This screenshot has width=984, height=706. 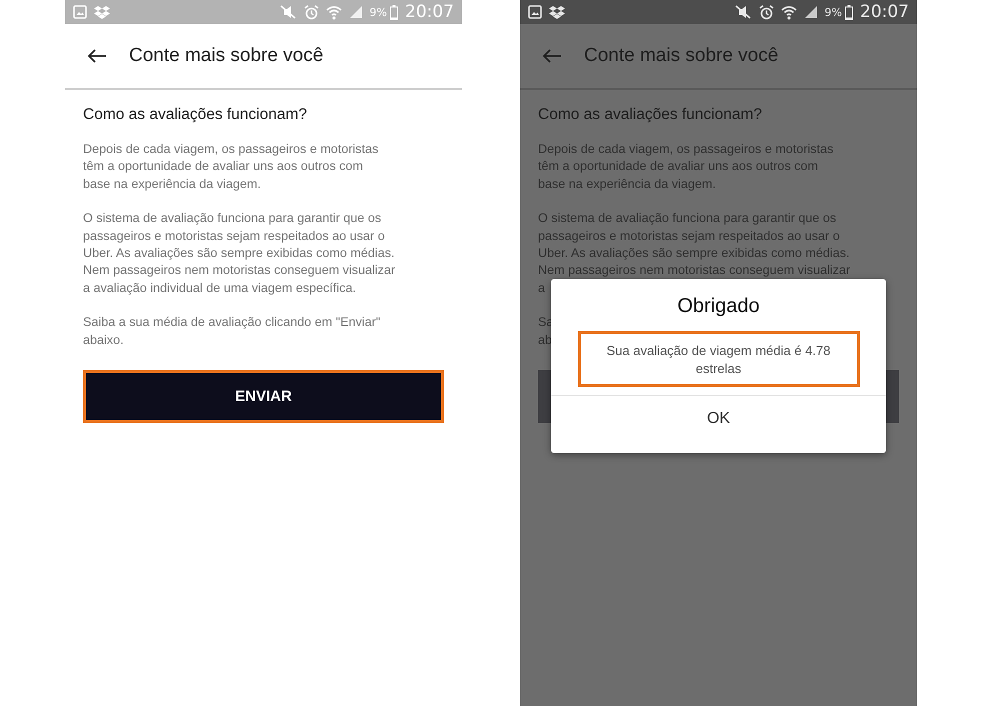 I want to click on ok-button: OK, so click(x=718, y=419).